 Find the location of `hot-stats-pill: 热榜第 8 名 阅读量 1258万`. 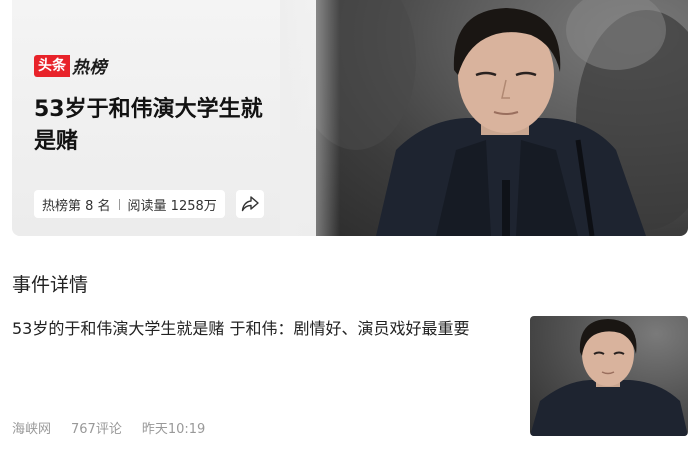

hot-stats-pill: 热榜第 8 名 阅读量 1258万 is located at coordinates (129, 204).